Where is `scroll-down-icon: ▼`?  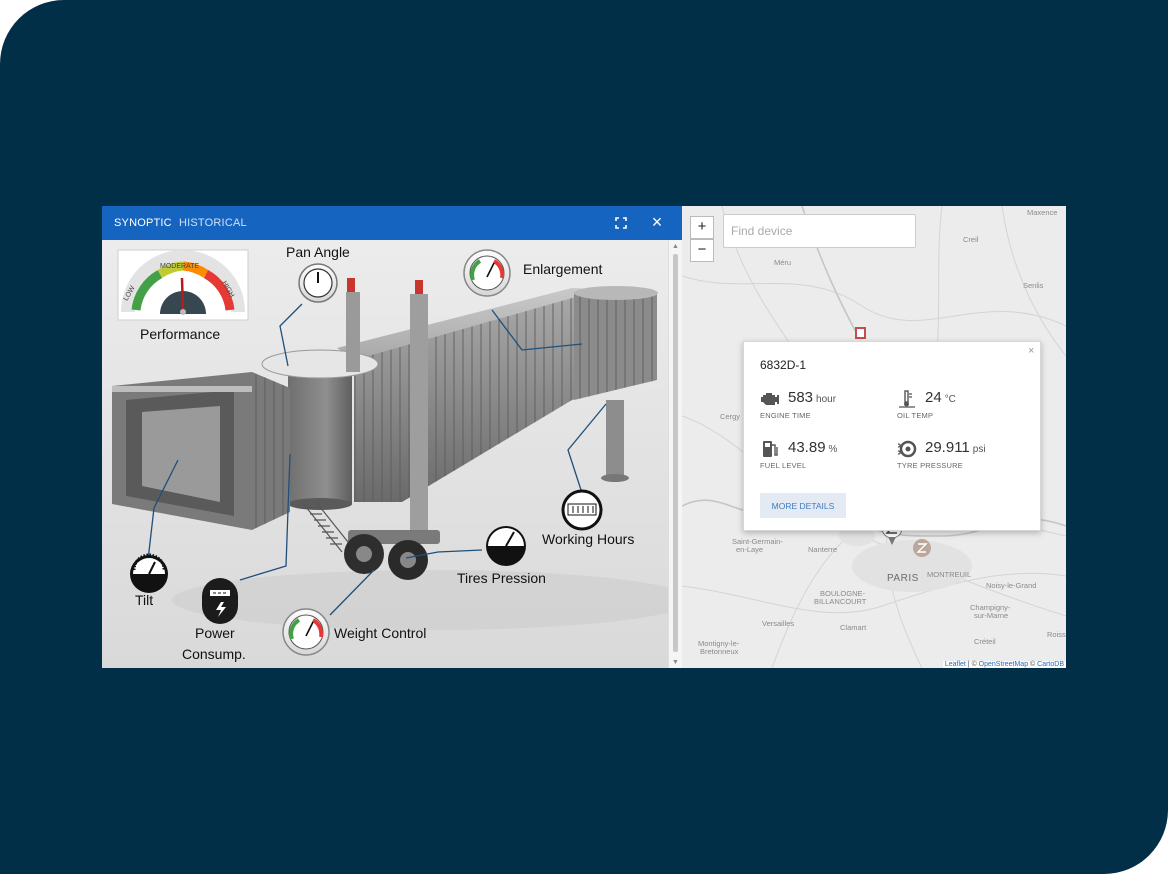 scroll-down-icon: ▼ is located at coordinates (675, 662).